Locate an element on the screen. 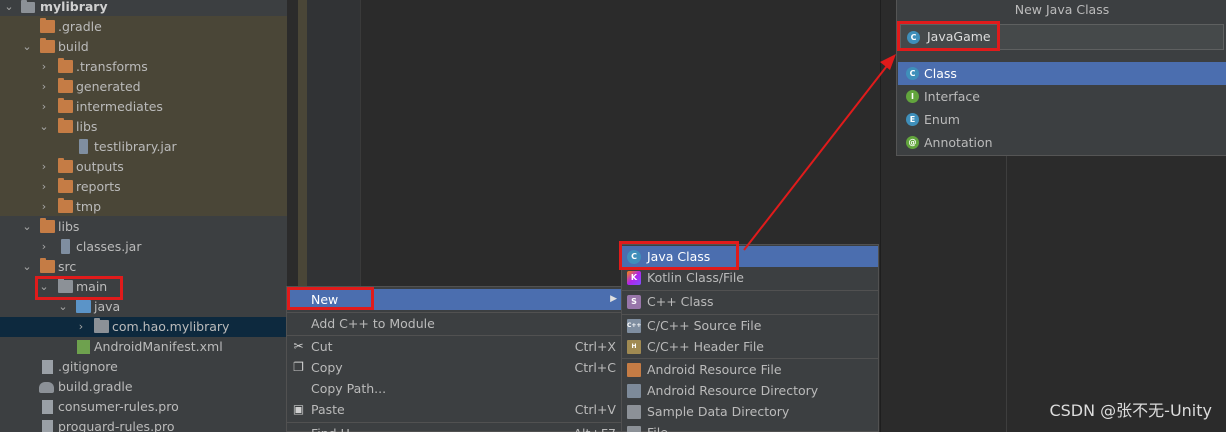  tree-item-libs: ⌄ libs is located at coordinates (143, 227).